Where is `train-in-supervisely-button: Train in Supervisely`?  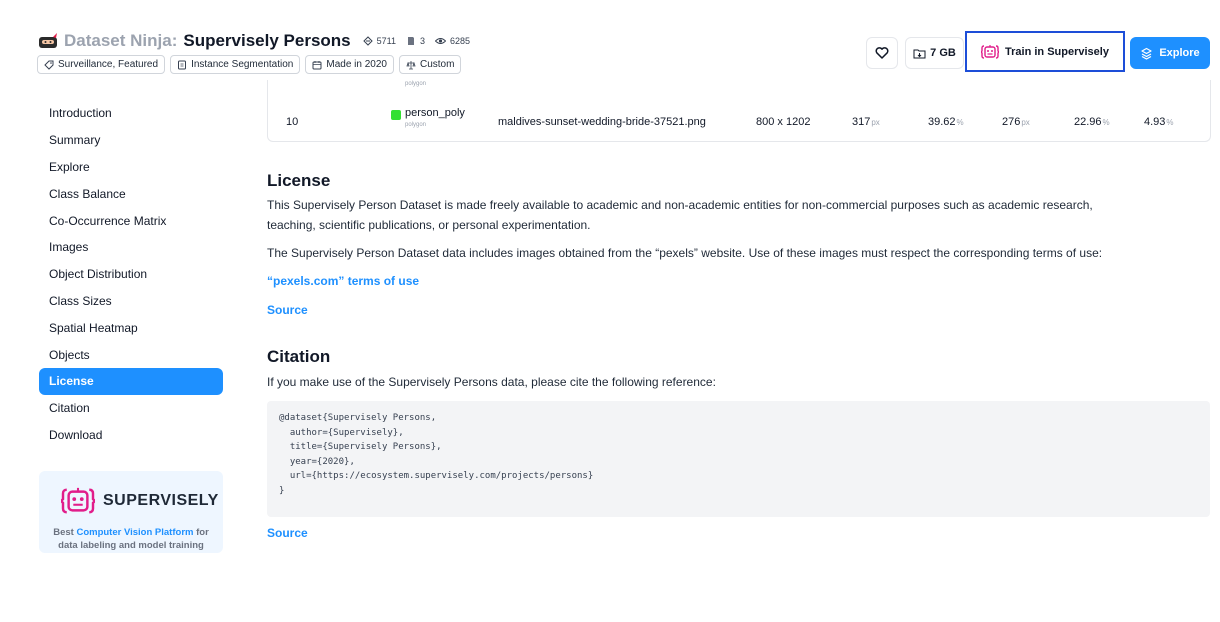 train-in-supervisely-button: Train in Supervisely is located at coordinates (1045, 51).